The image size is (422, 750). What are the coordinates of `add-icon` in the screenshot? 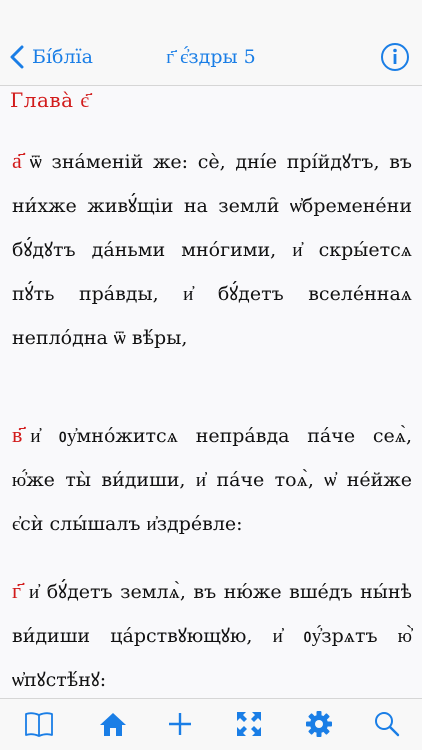 It's located at (180, 724).